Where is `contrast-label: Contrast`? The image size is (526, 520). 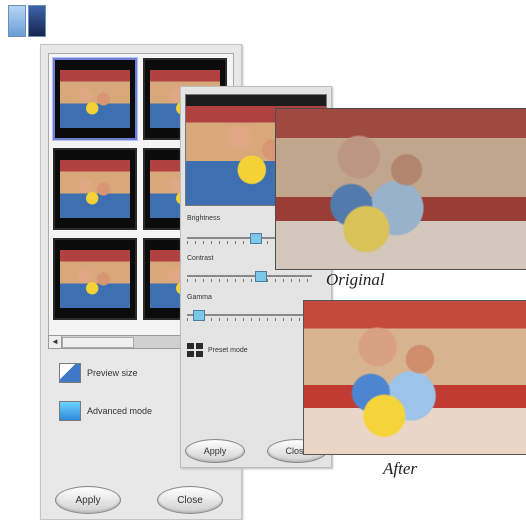 contrast-label: Contrast is located at coordinates (200, 258).